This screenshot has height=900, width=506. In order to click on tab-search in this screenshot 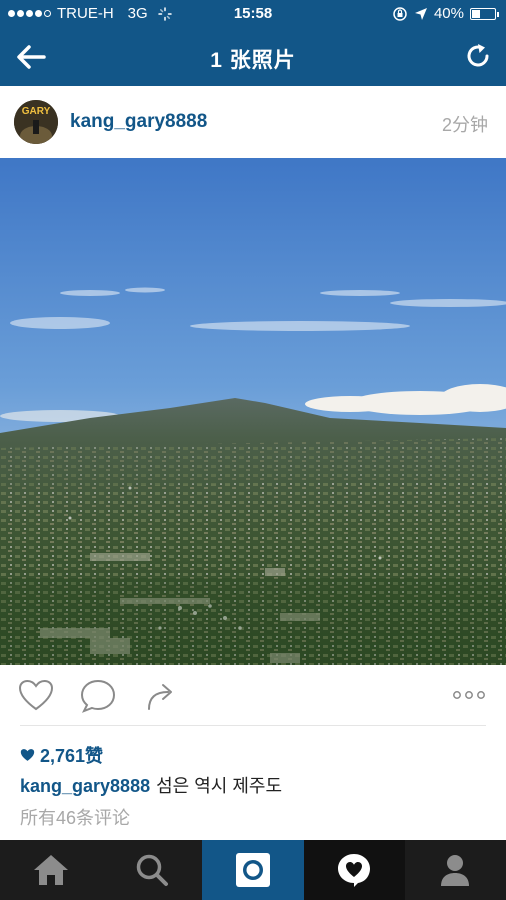, I will do `click(151, 870)`.